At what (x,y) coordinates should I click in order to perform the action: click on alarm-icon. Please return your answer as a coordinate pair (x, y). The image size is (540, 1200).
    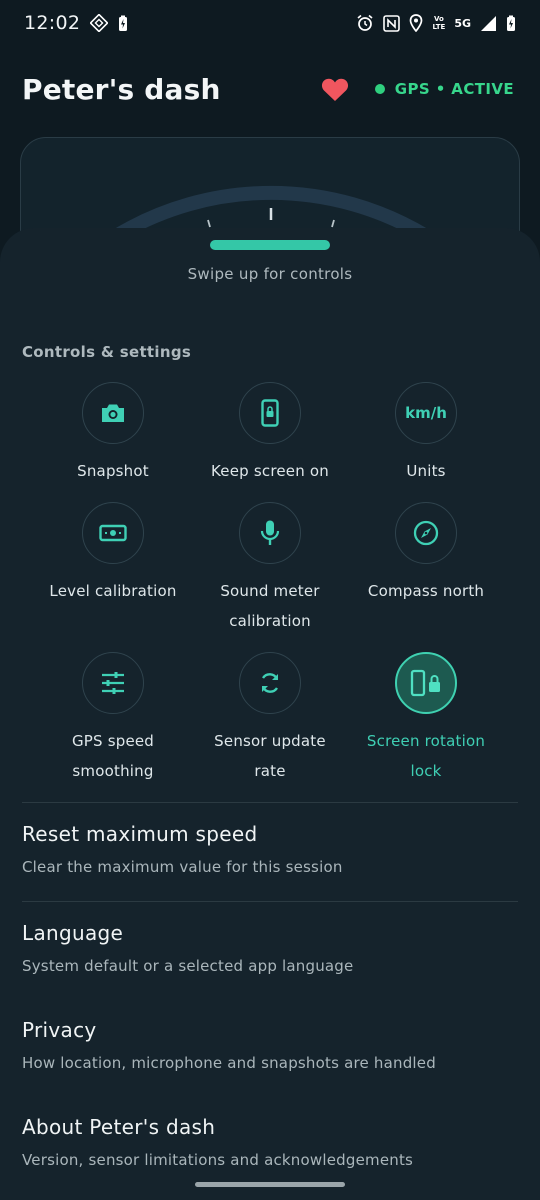
    Looking at the image, I should click on (365, 23).